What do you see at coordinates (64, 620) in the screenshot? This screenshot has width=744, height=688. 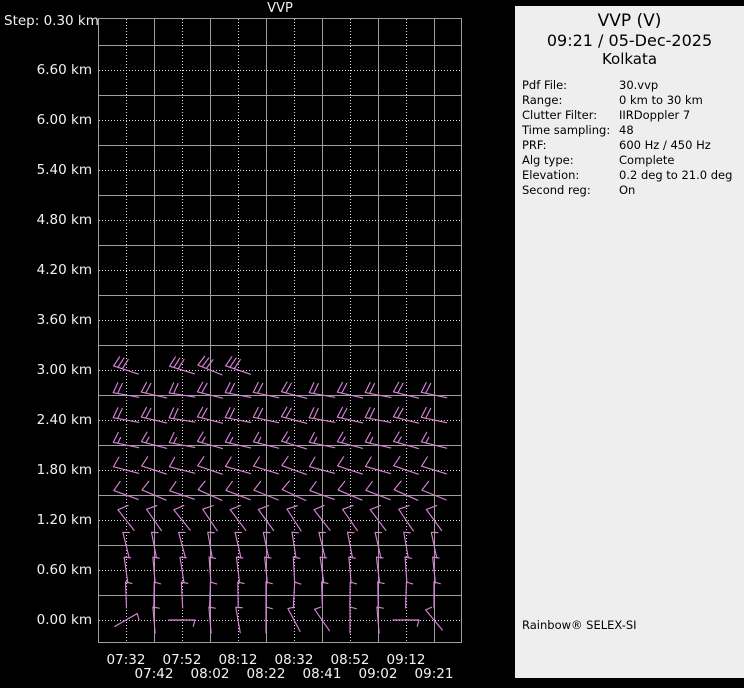 I see `y-axis-label: 0.00 km` at bounding box center [64, 620].